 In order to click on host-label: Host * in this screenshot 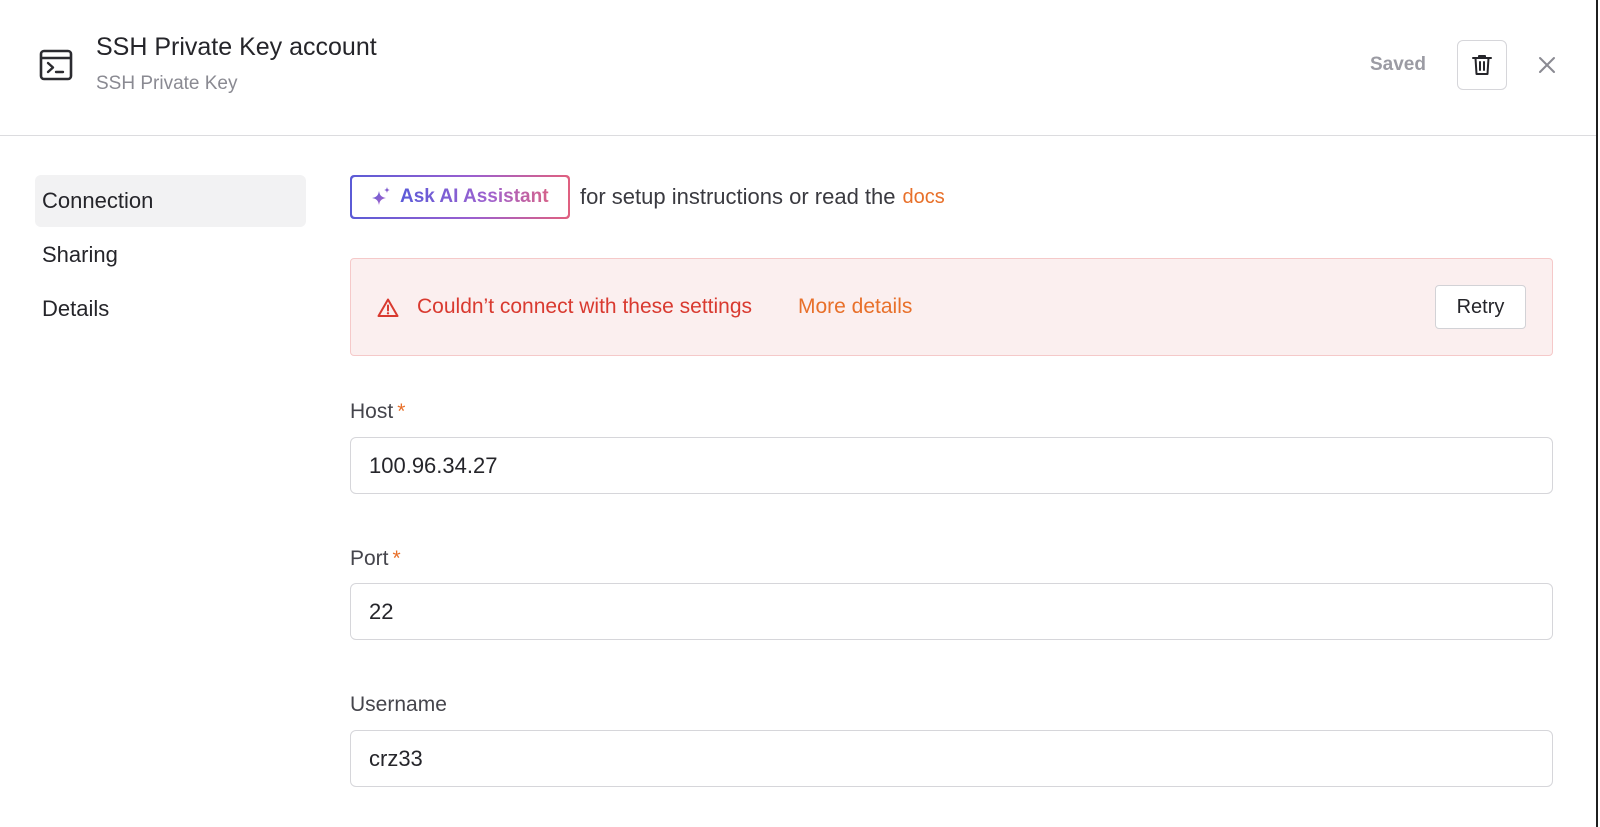, I will do `click(377, 412)`.